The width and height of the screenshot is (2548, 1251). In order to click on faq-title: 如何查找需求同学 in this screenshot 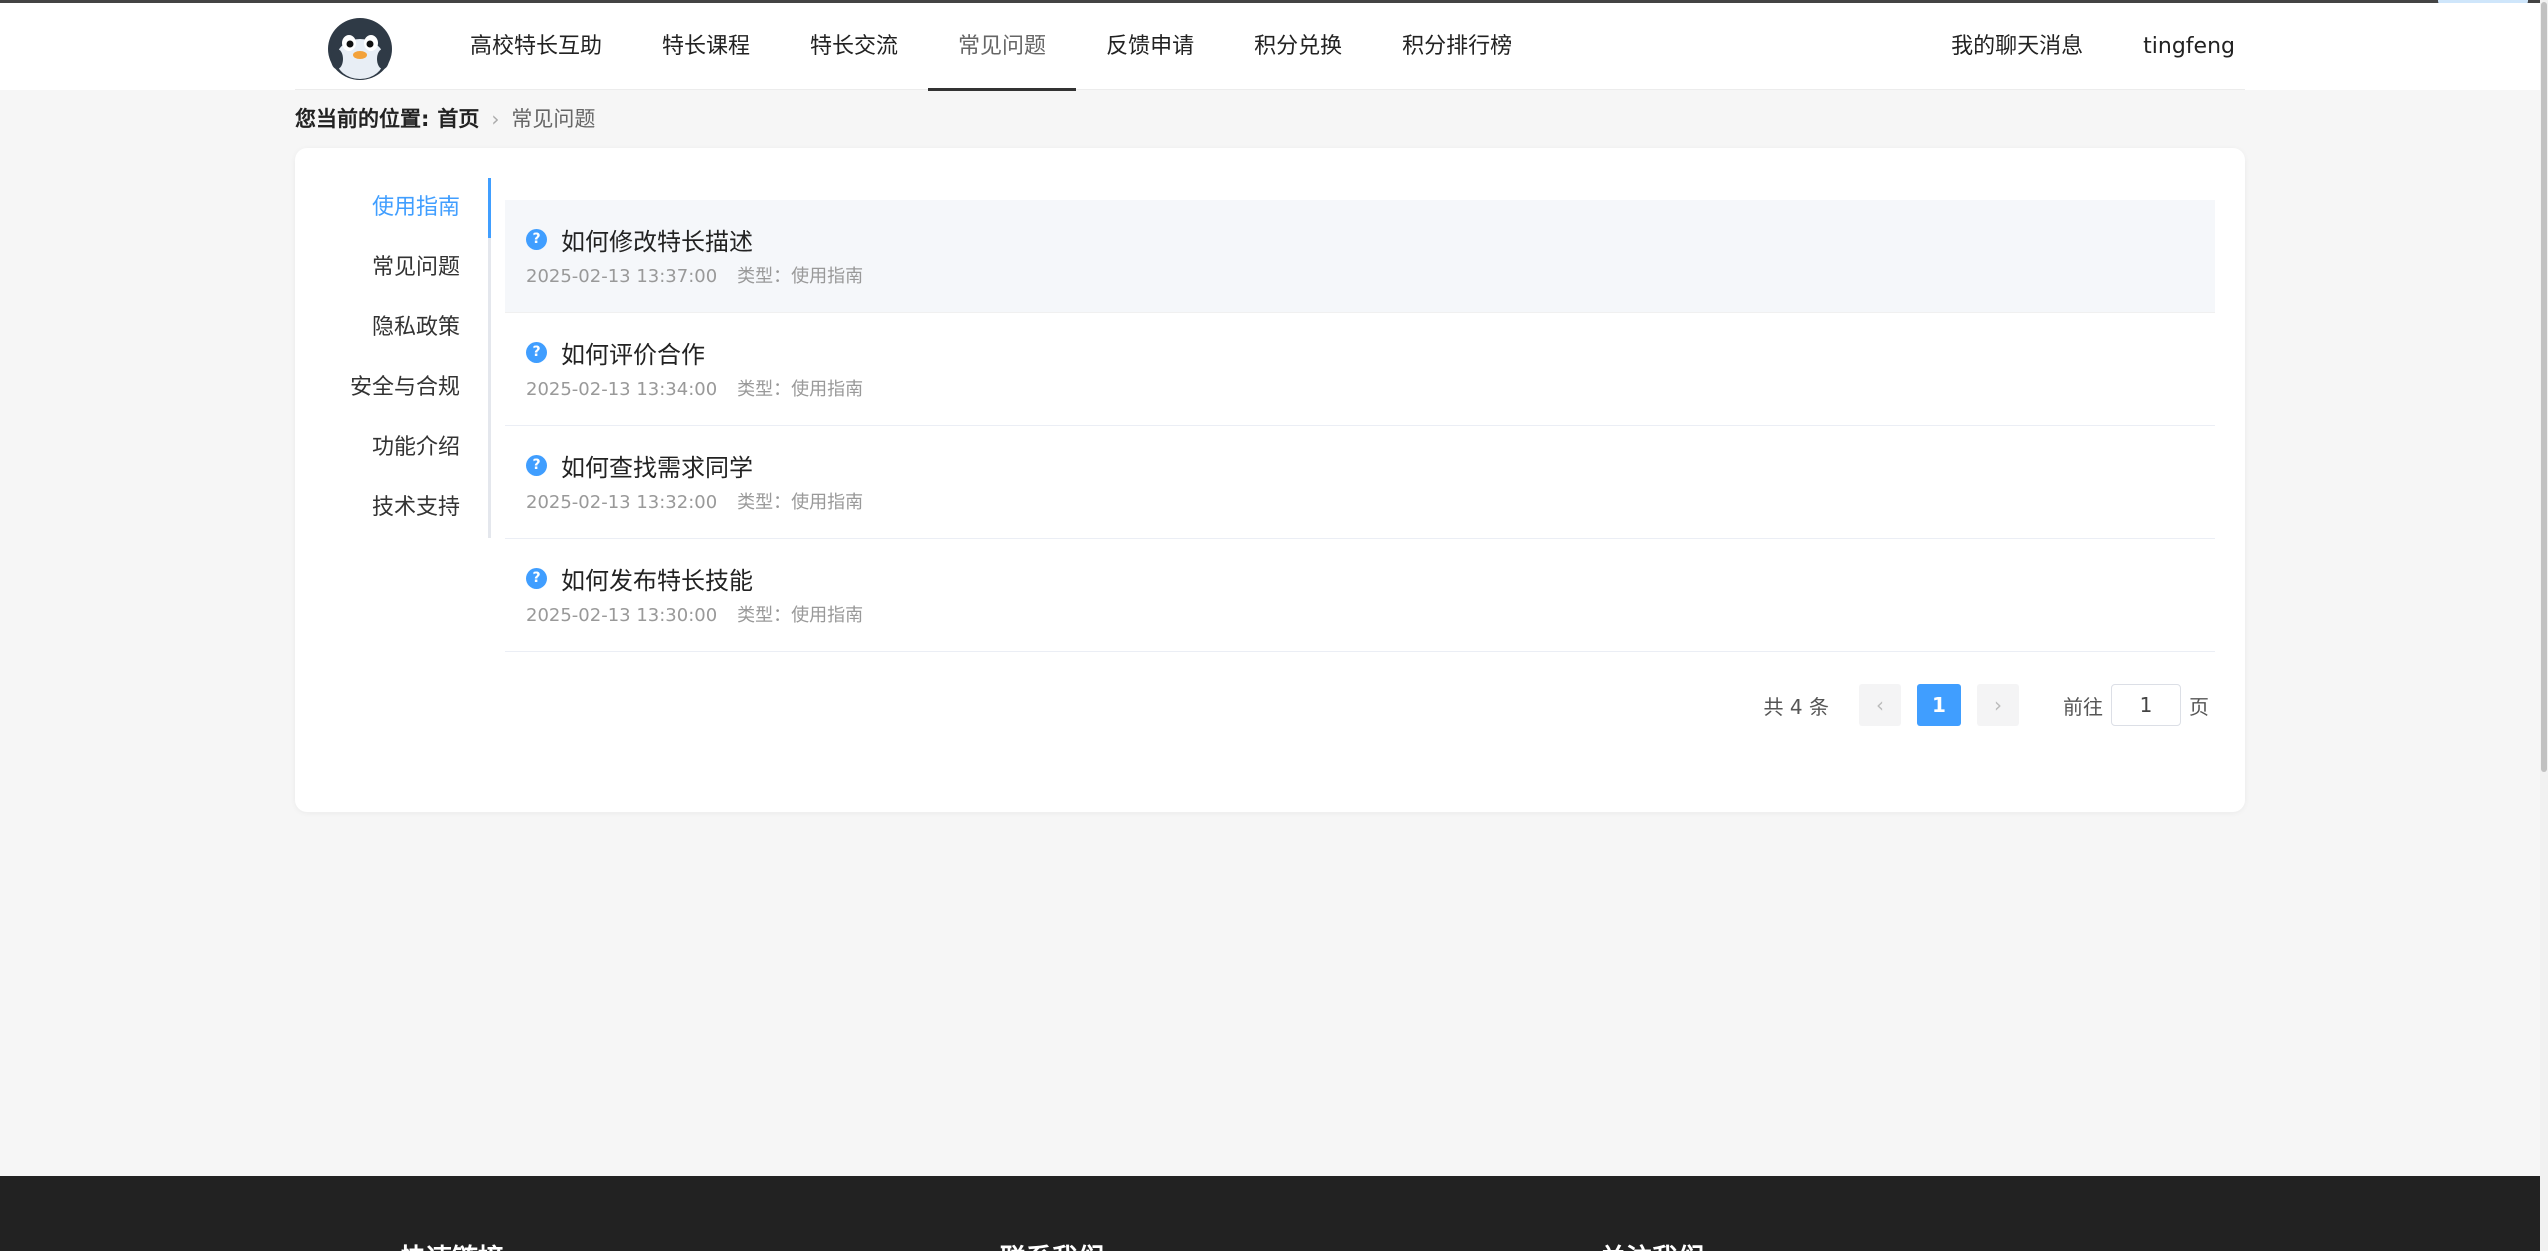, I will do `click(657, 465)`.